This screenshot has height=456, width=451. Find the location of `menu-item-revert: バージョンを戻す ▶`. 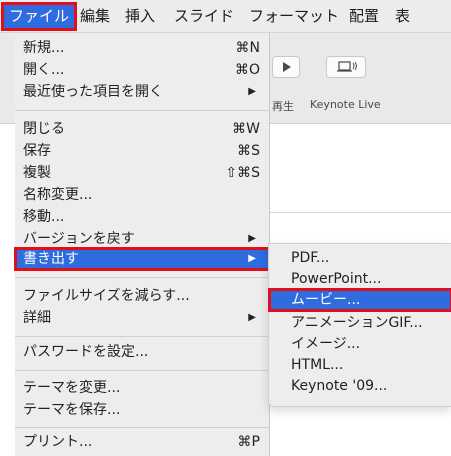

menu-item-revert: バージョンを戻す ▶ is located at coordinates (142, 239).